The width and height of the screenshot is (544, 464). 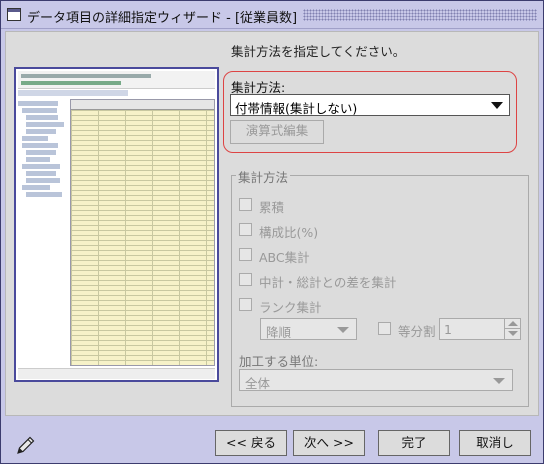 What do you see at coordinates (279, 361) in the screenshot?
I see `unit-label: 加工する単位:` at bounding box center [279, 361].